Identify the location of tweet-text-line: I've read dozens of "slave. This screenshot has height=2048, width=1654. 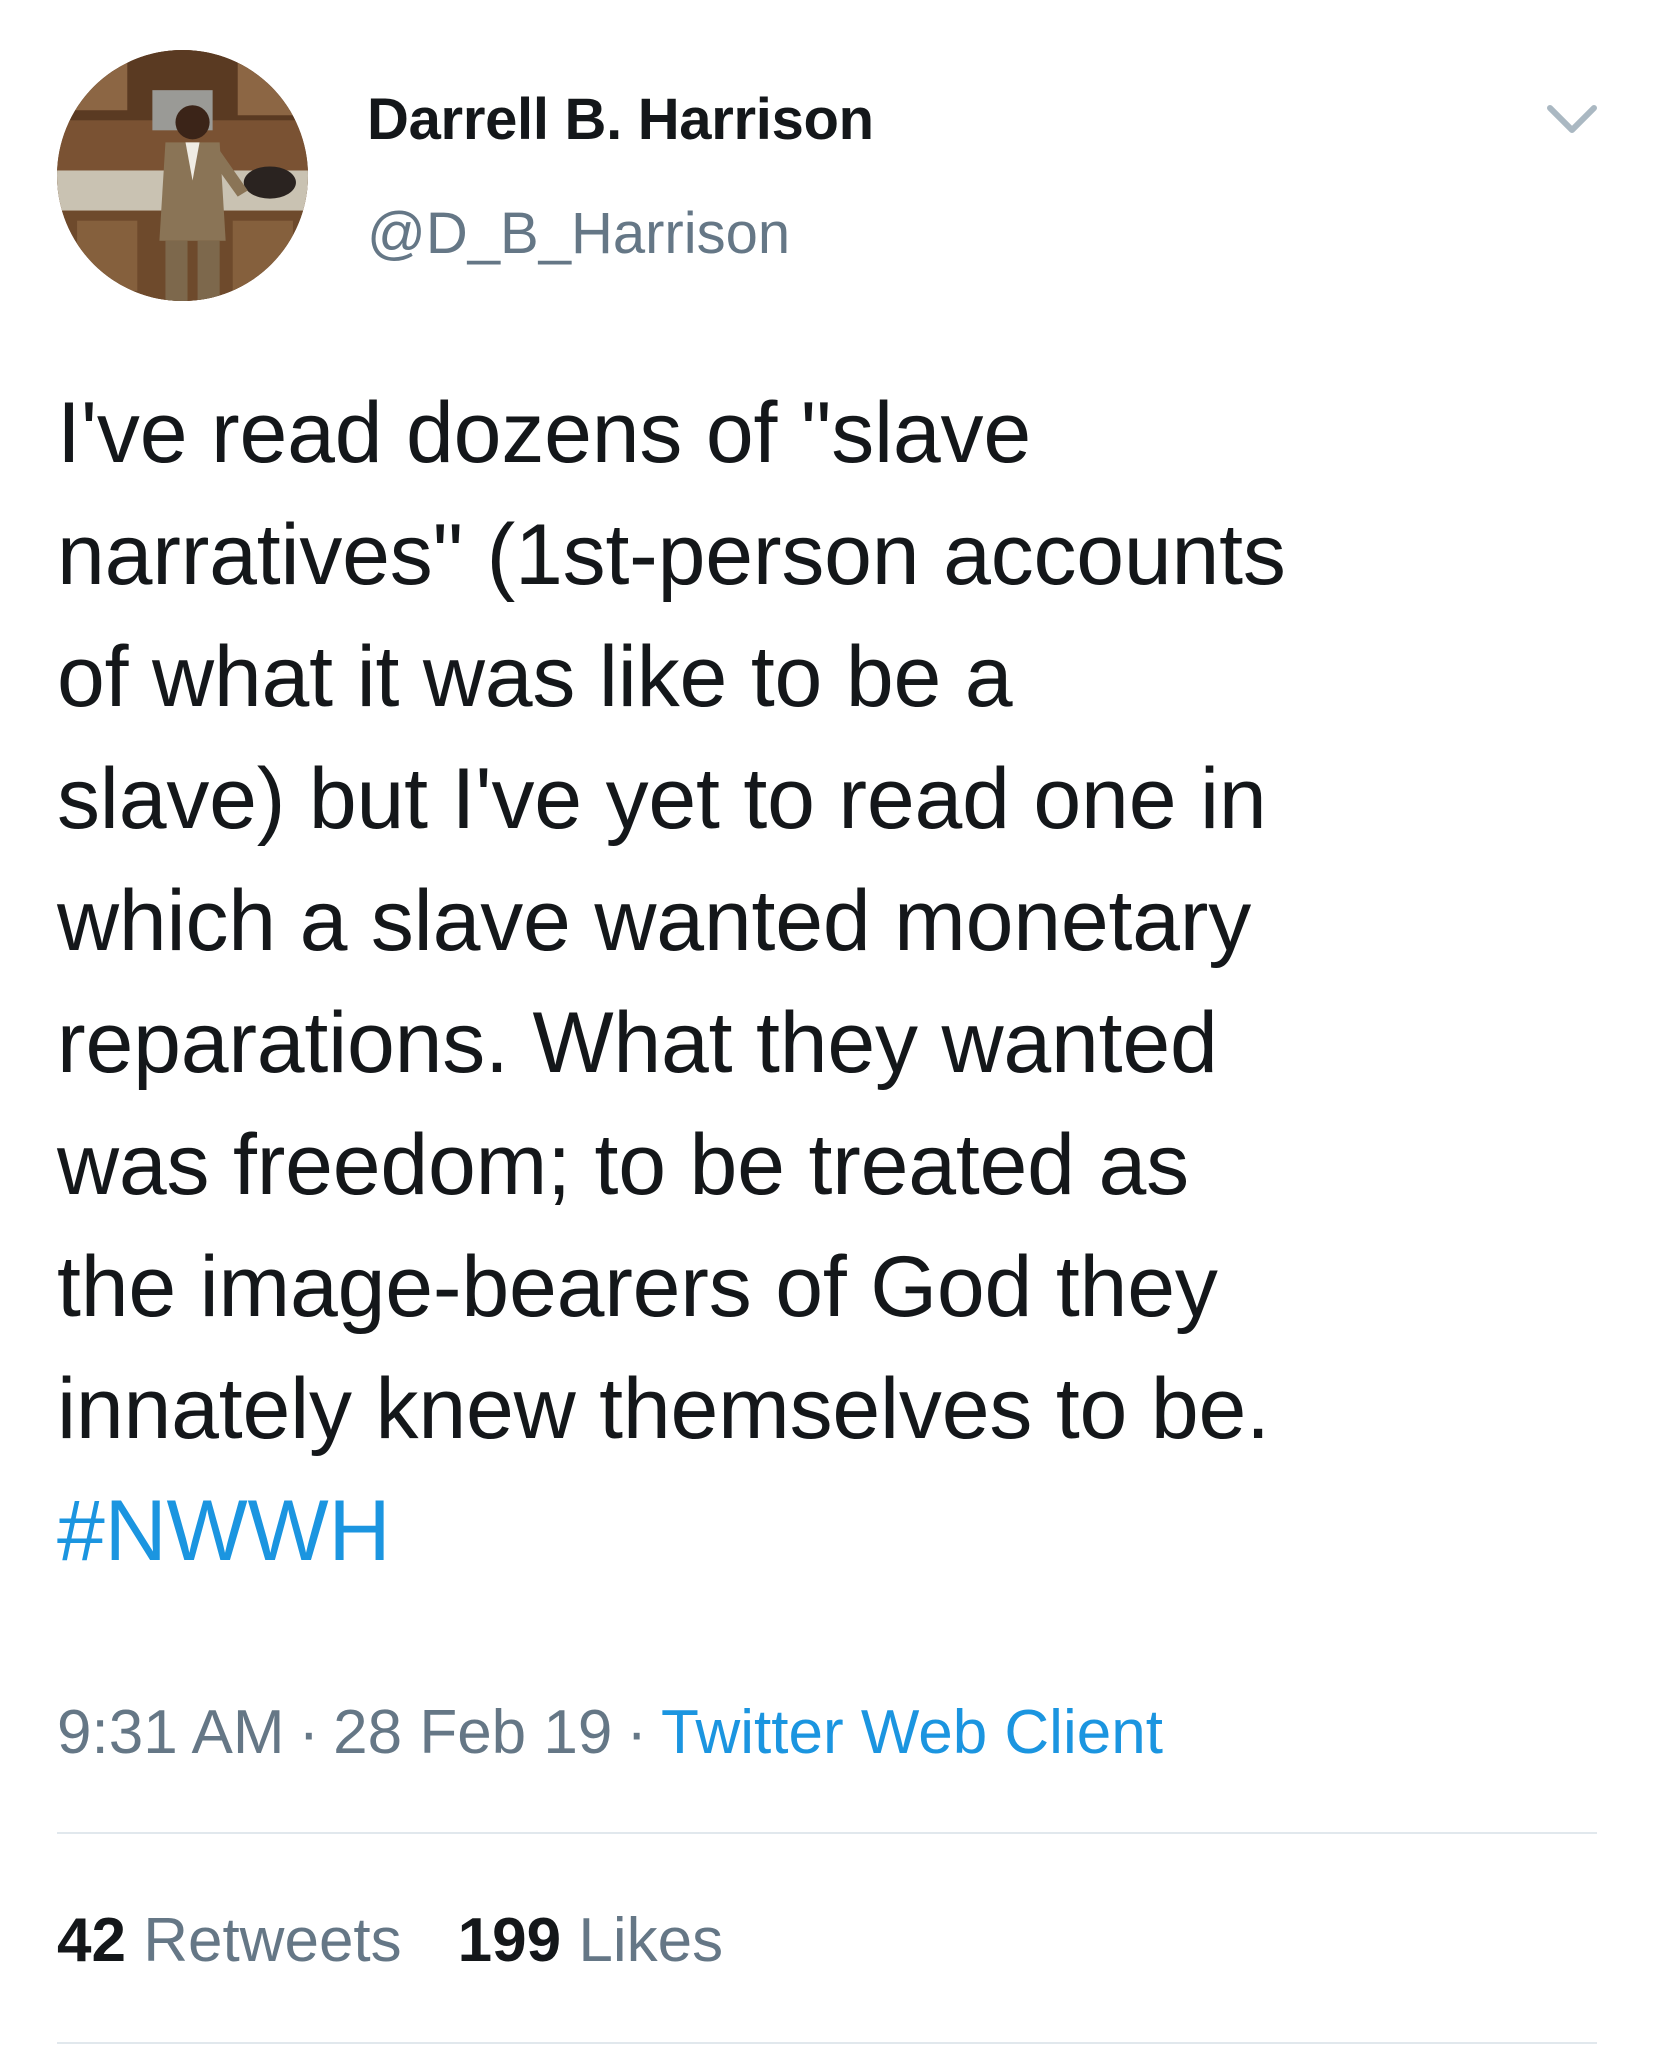
(544, 433).